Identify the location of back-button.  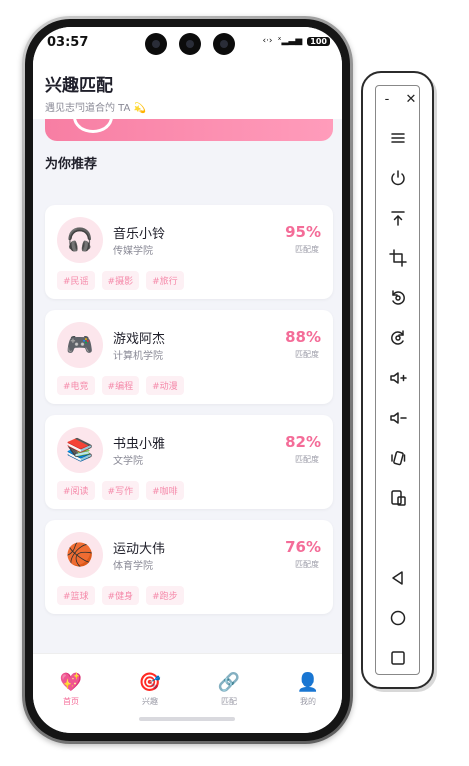
(398, 578).